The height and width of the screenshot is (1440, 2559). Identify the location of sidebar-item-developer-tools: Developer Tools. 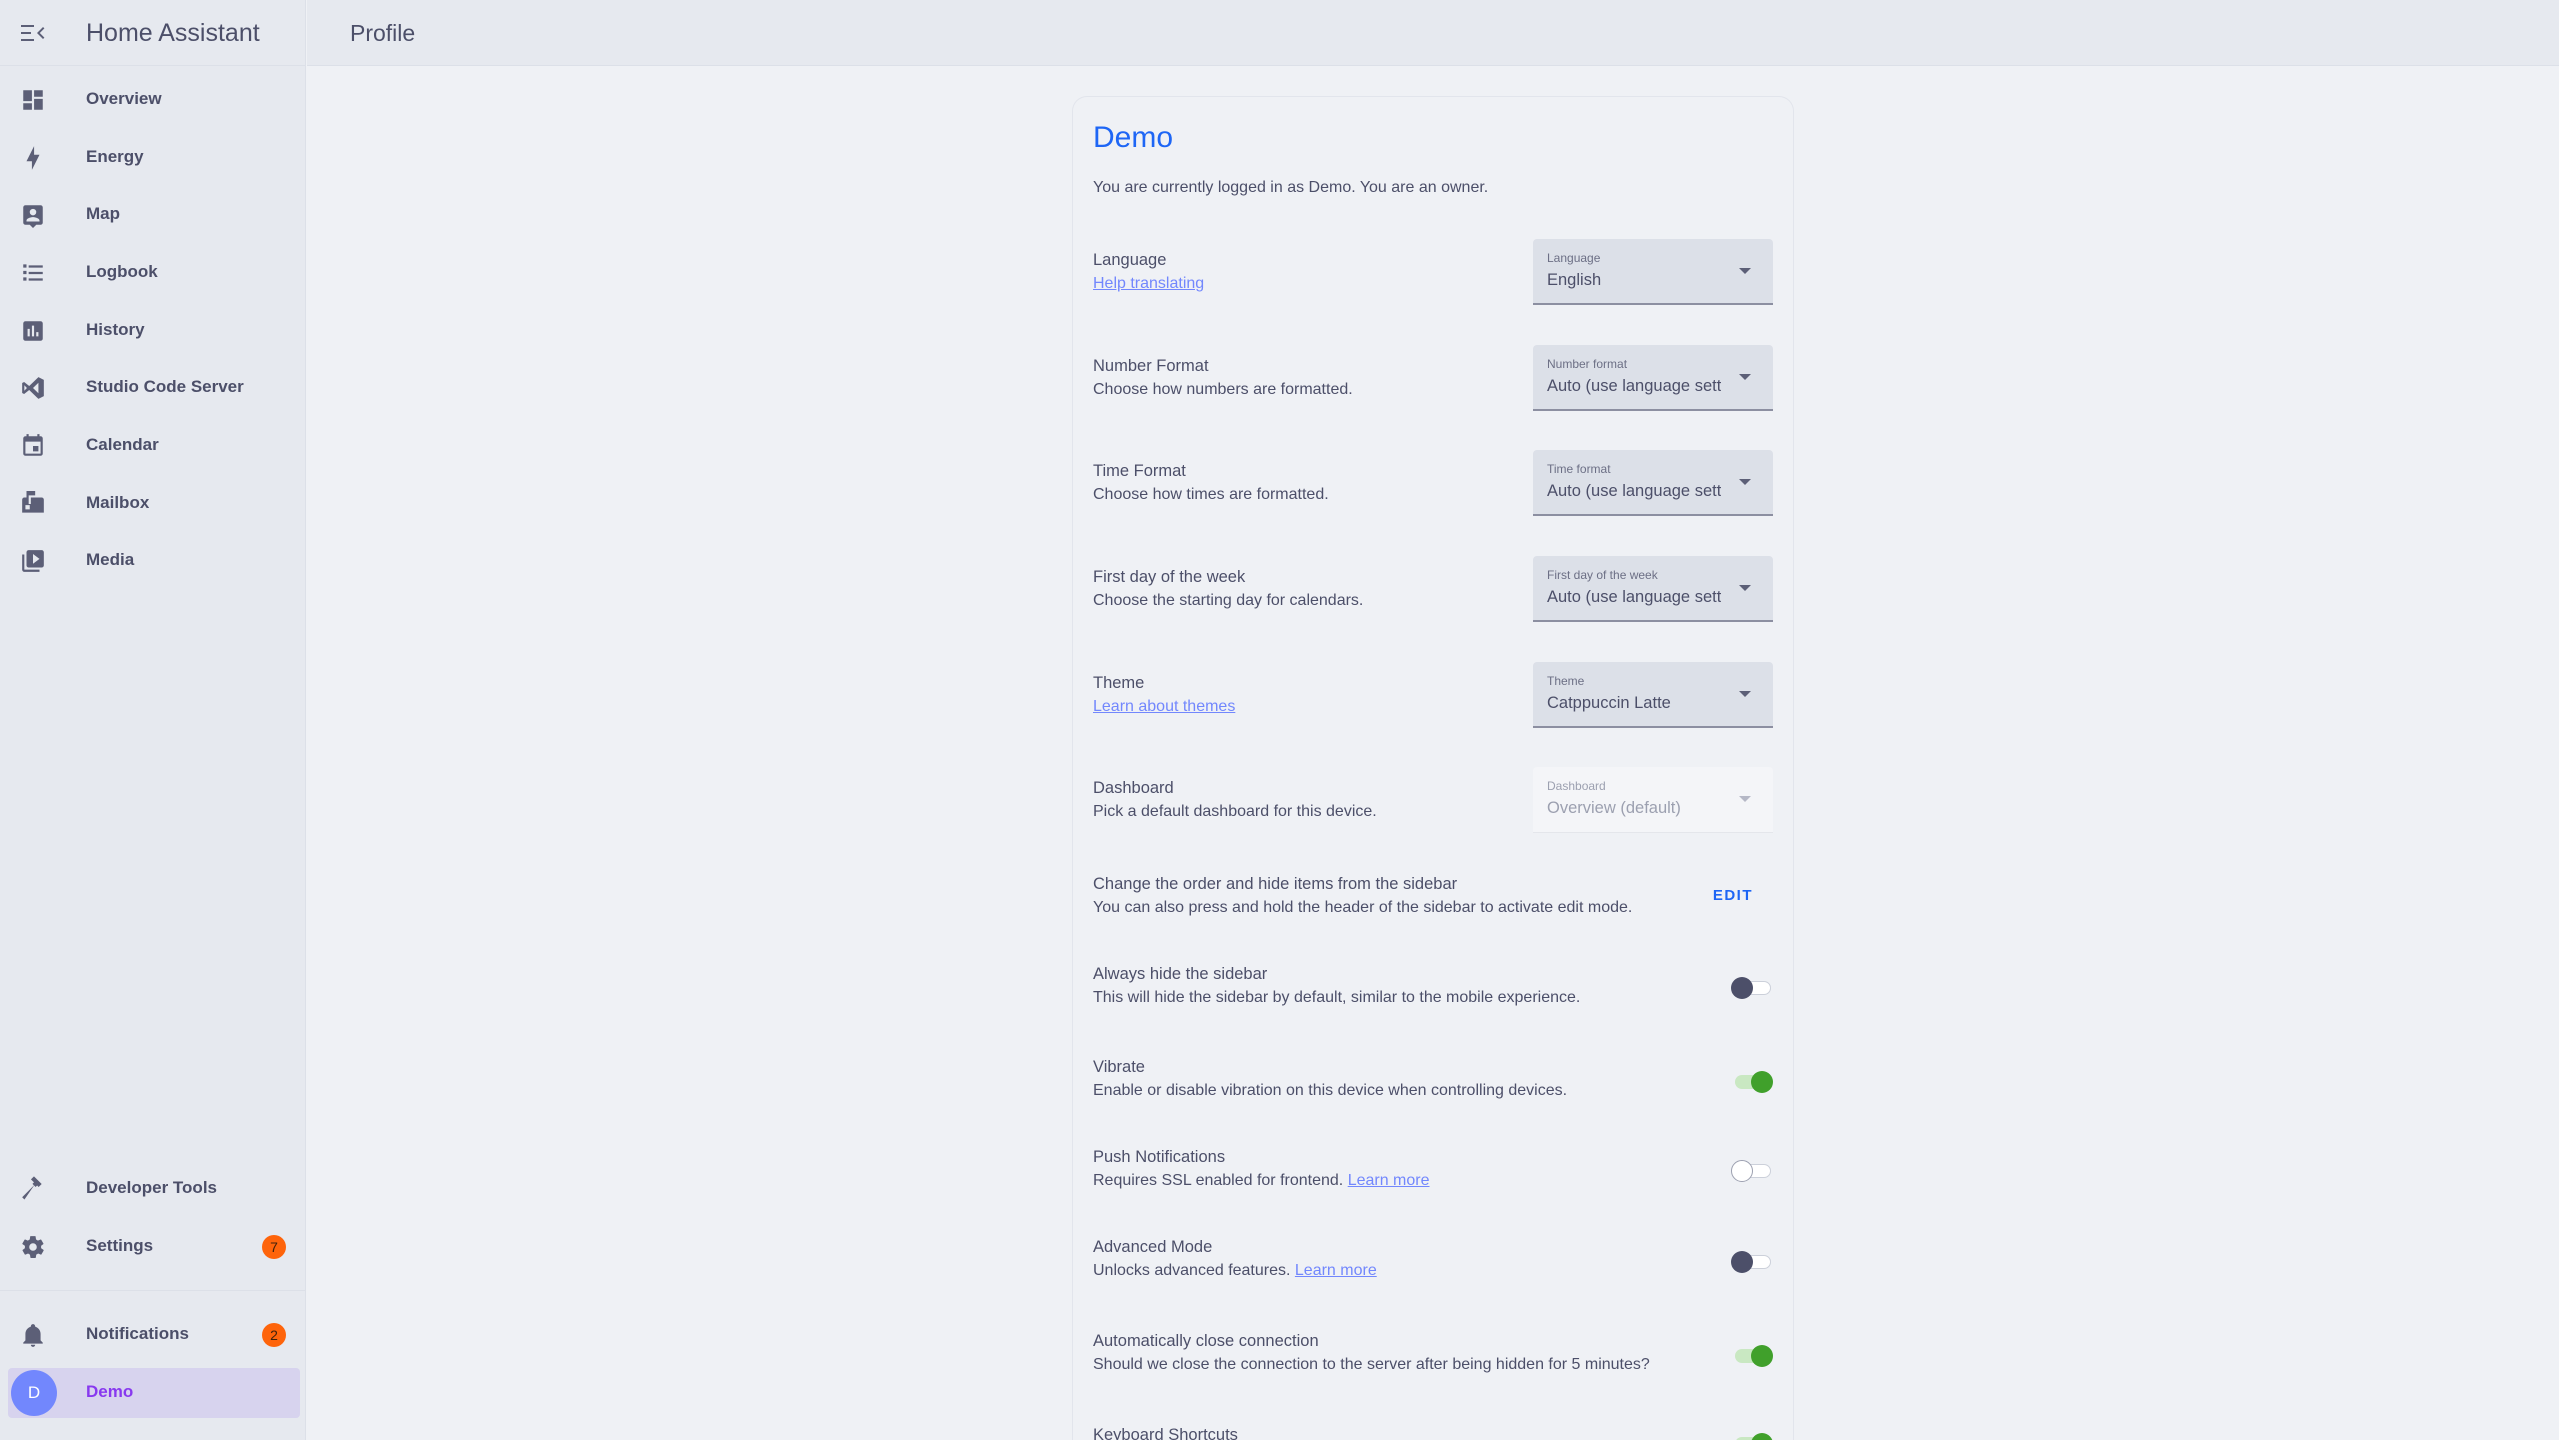
(154, 1189).